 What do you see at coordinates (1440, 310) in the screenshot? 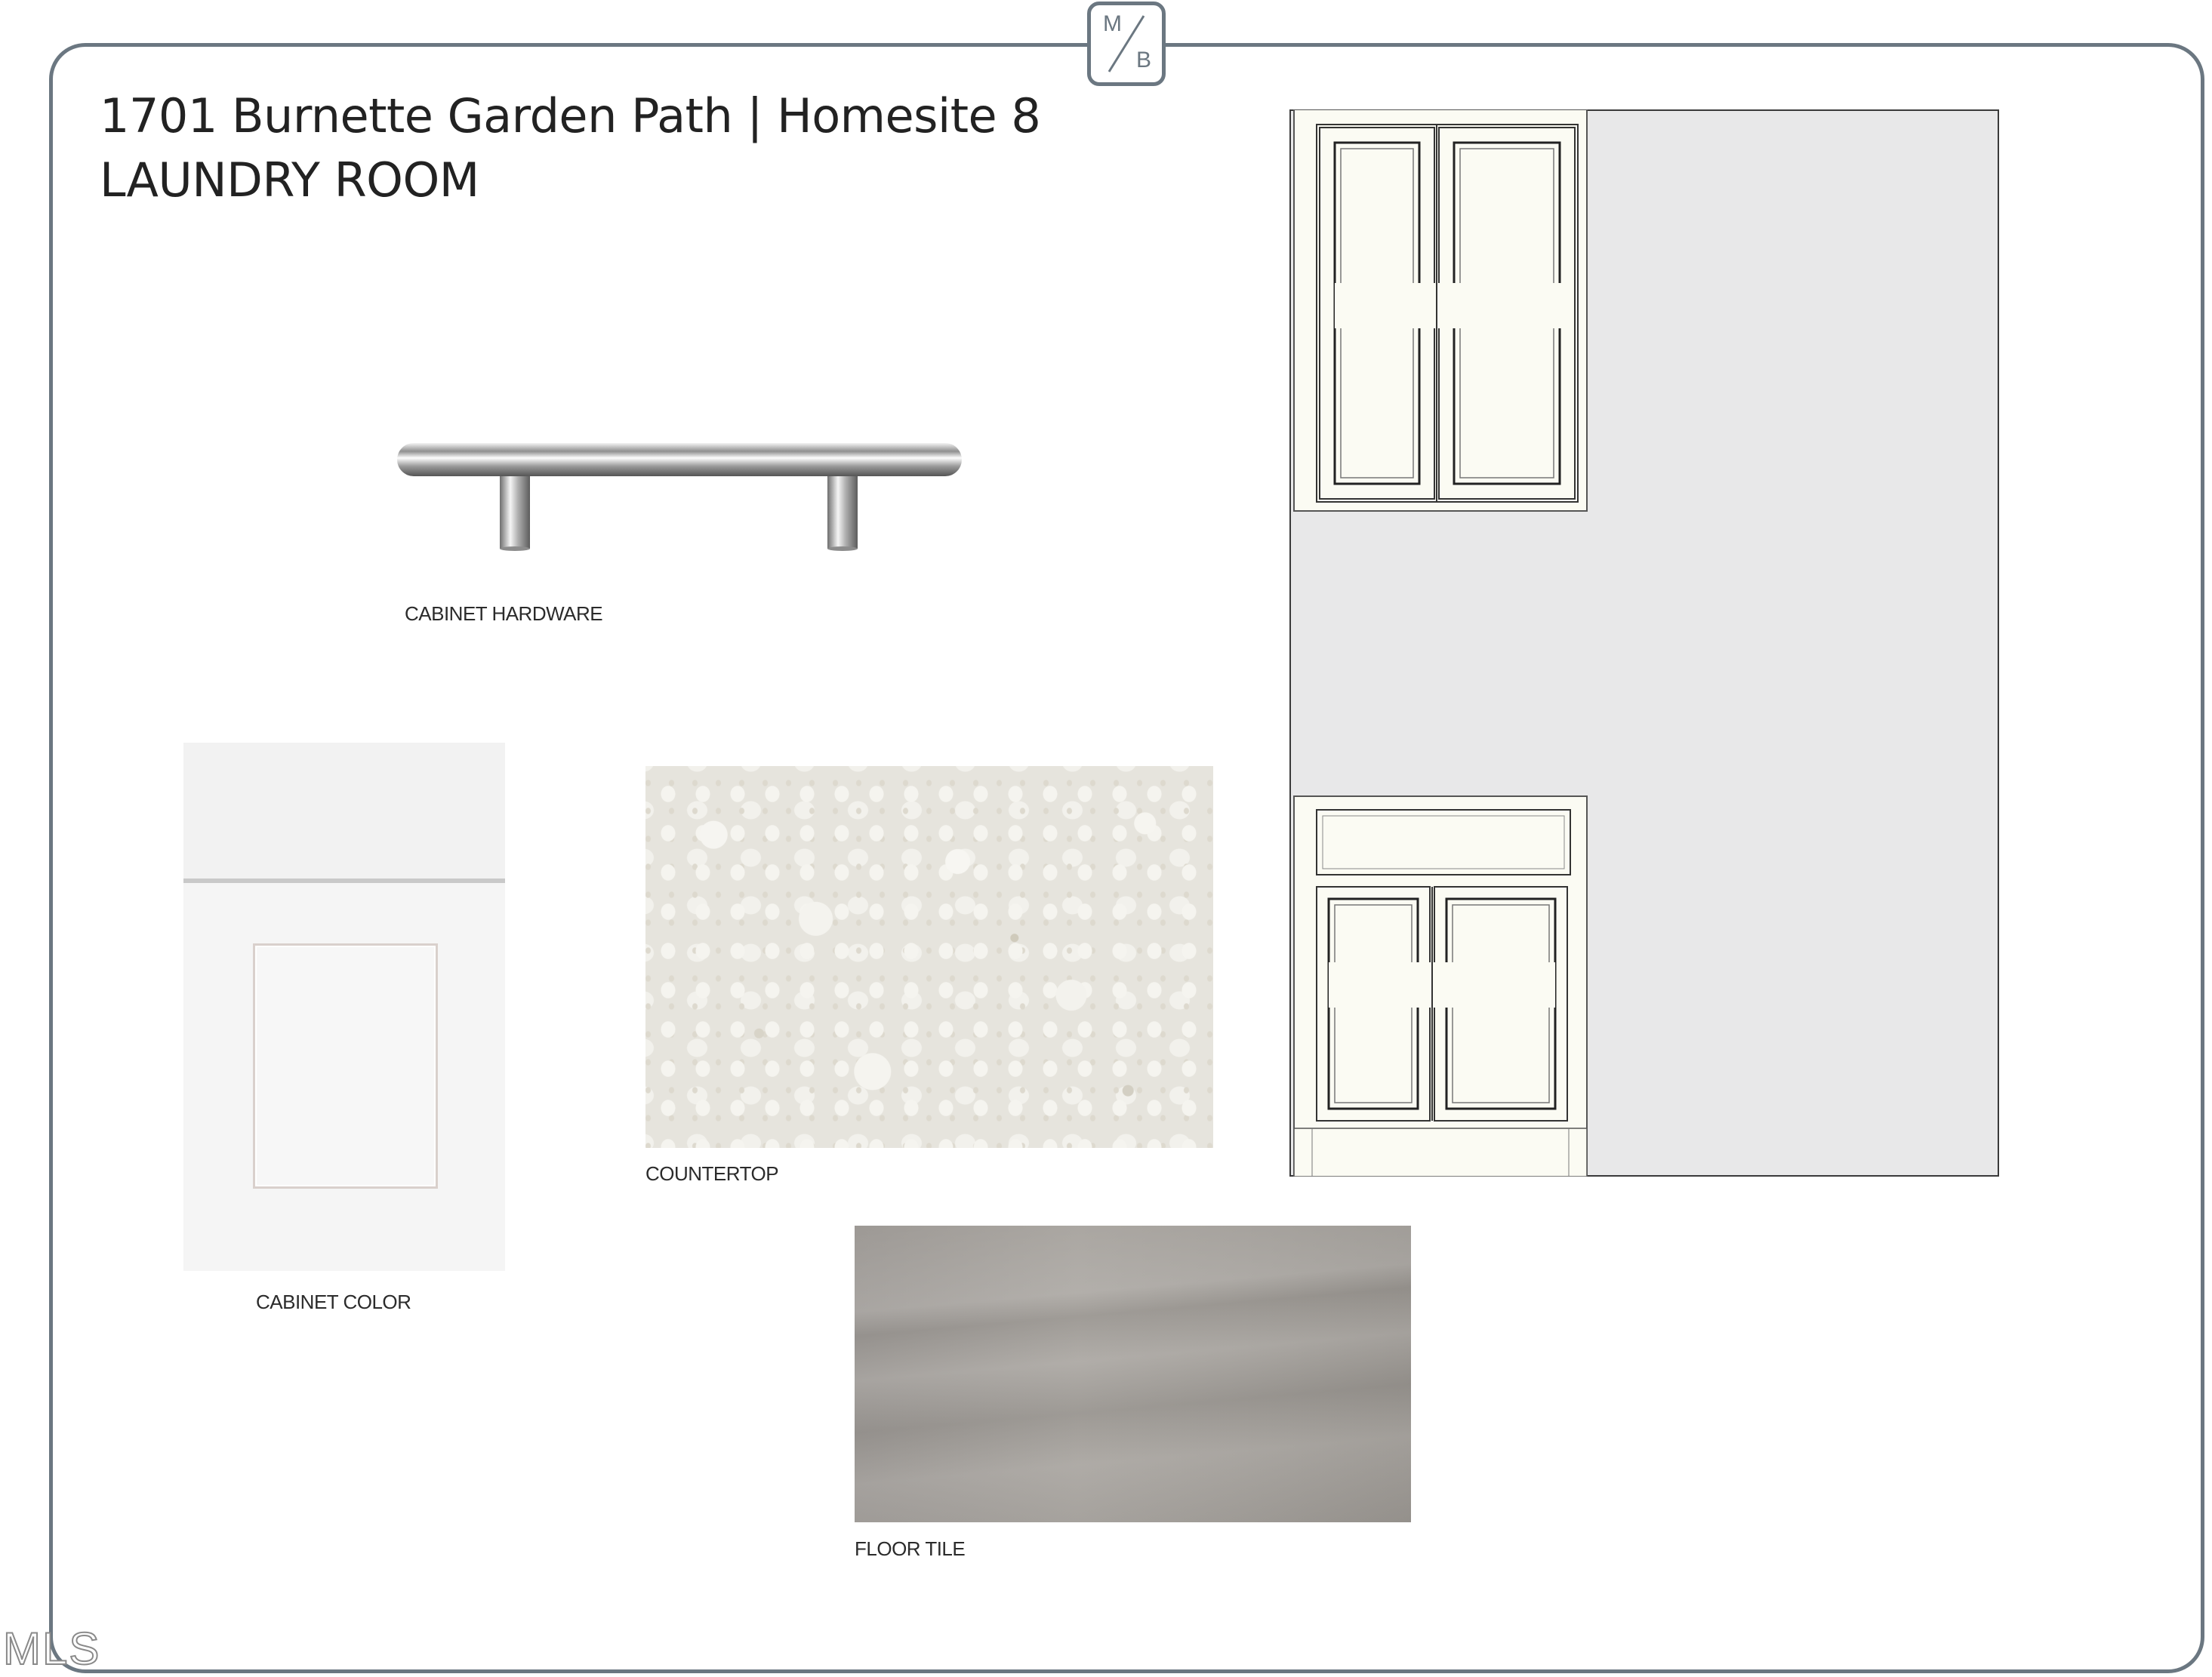
I see `upper-cabinet` at bounding box center [1440, 310].